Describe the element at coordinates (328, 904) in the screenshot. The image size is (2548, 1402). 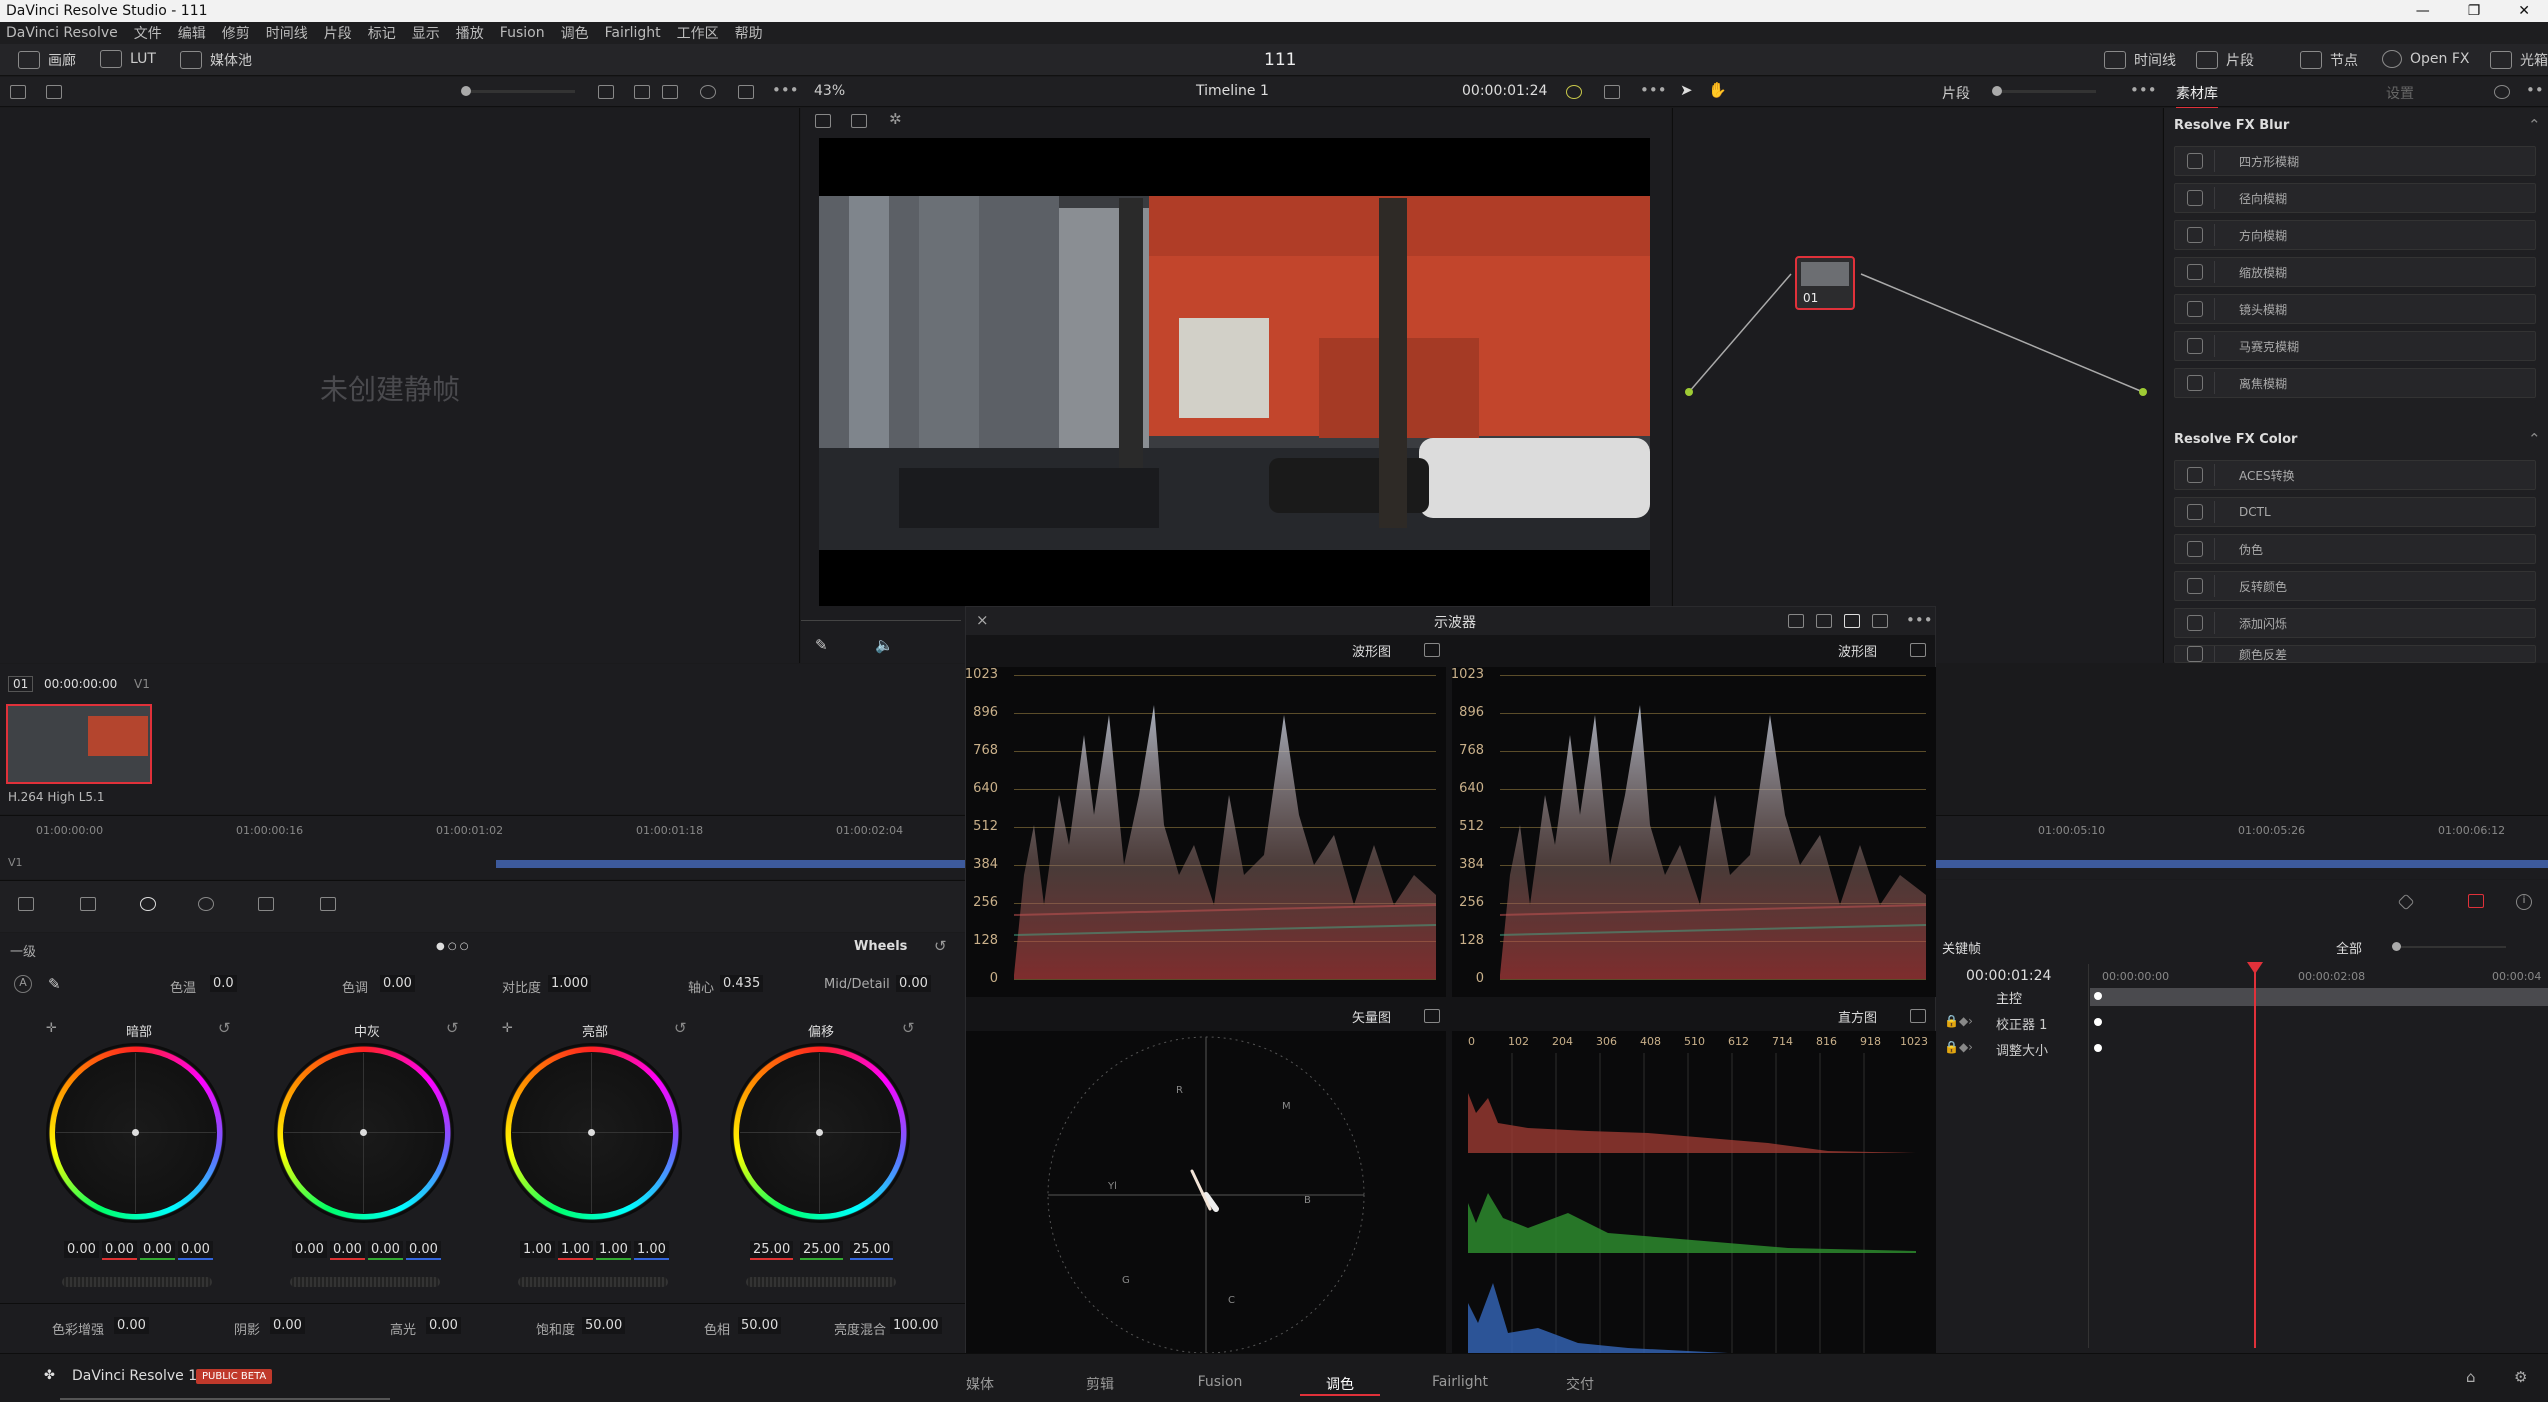
I see `motion-effects-icon` at that location.